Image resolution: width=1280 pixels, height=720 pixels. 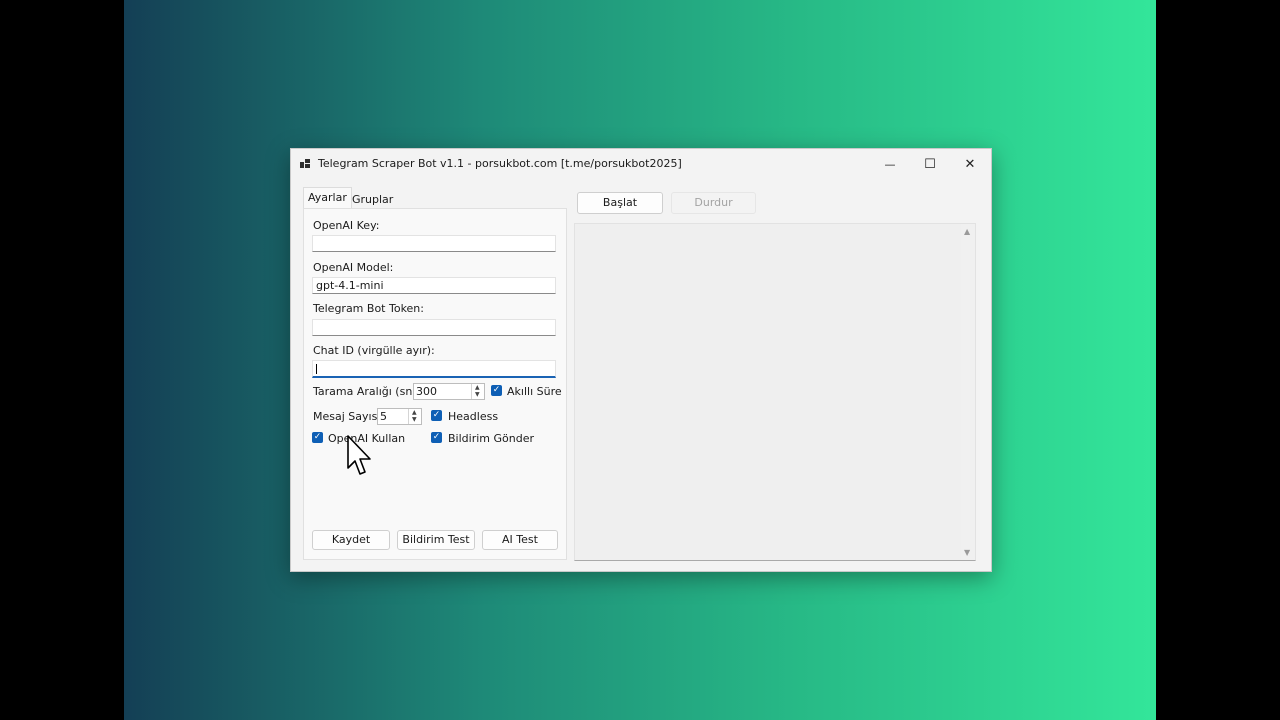 I want to click on ai-test-button: AI Test, so click(x=520, y=540).